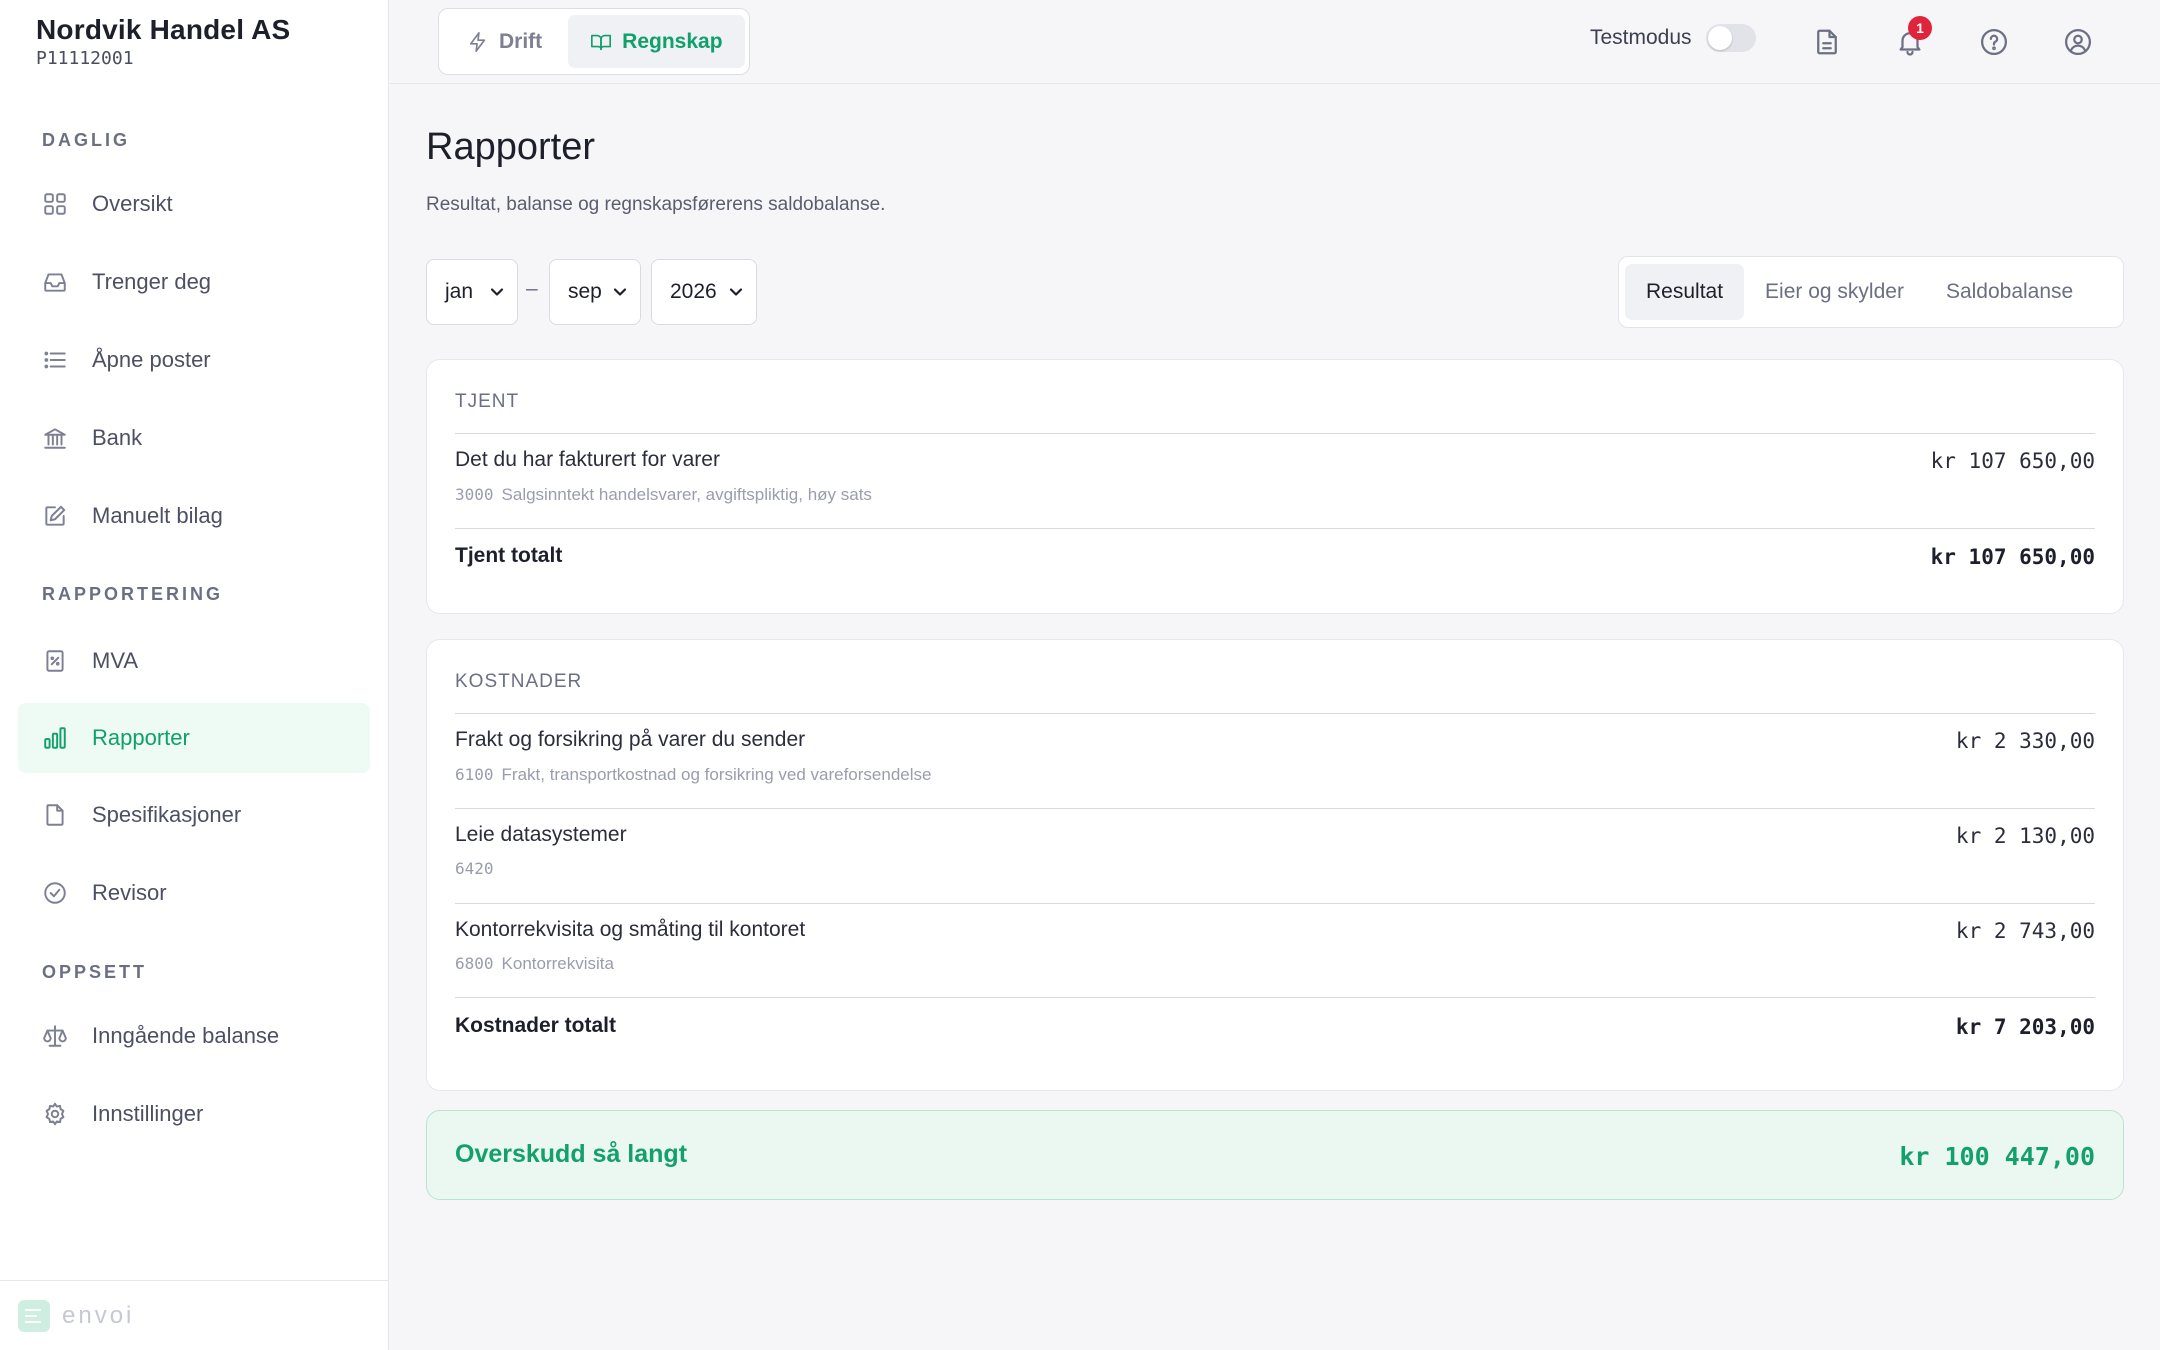 The width and height of the screenshot is (2160, 1350). I want to click on company-id: P11112001, so click(85, 58).